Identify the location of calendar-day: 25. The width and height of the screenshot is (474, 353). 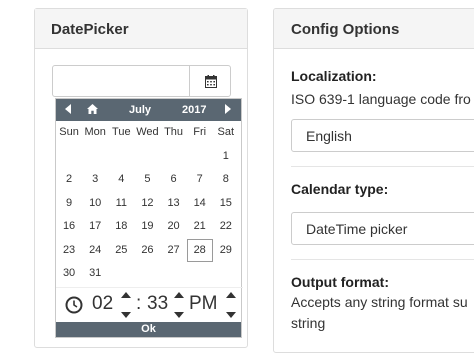
(121, 251).